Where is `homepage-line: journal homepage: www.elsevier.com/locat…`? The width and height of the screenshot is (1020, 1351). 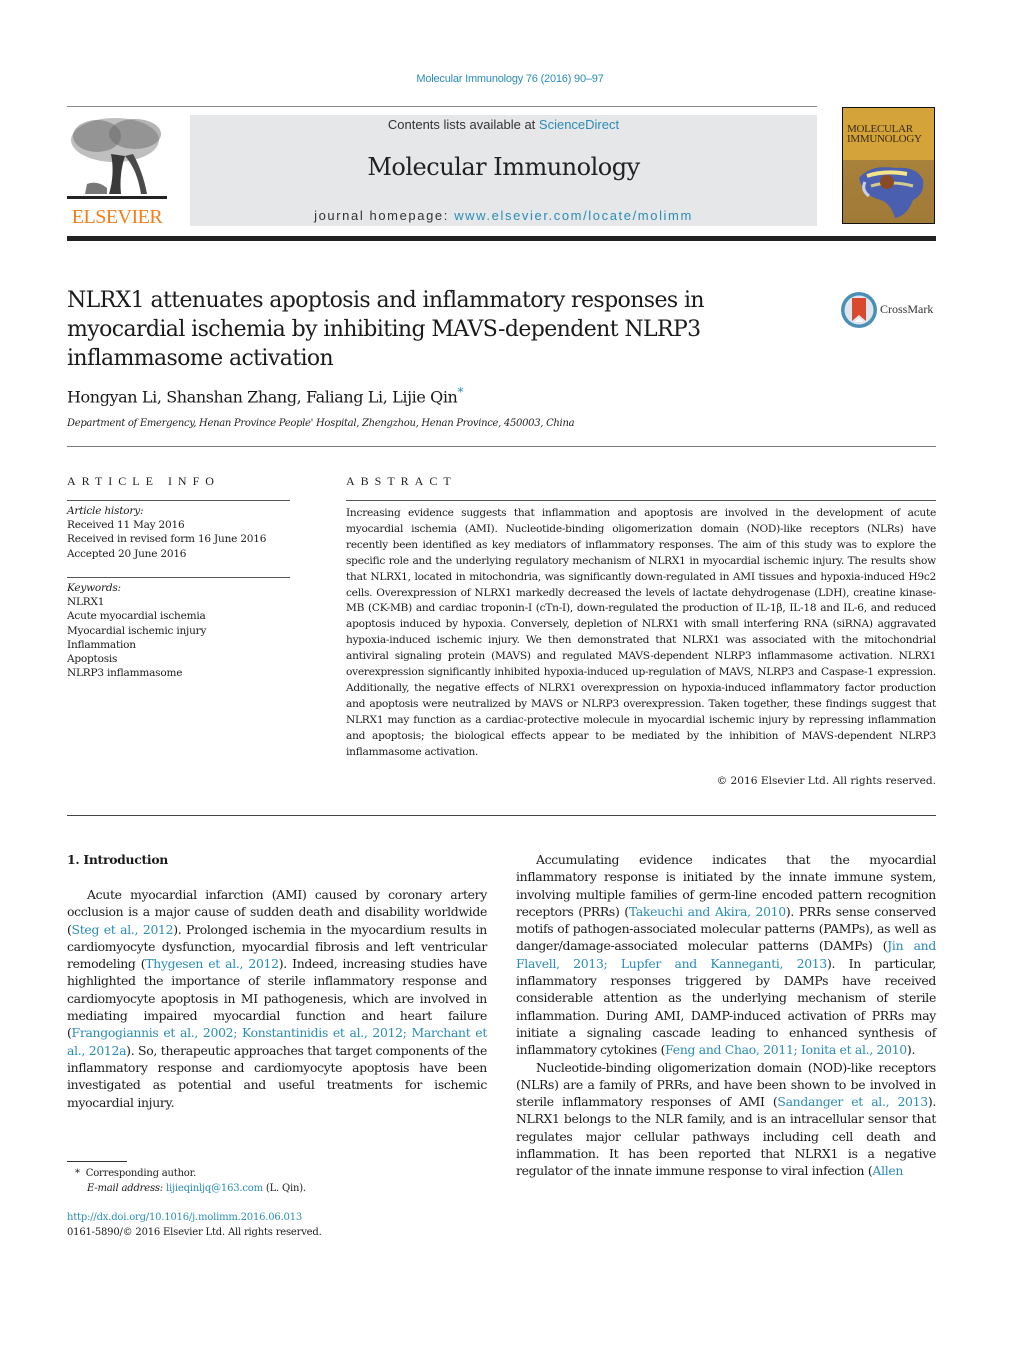
homepage-line: journal homepage: www.elsevier.com/locat… is located at coordinates (503, 215).